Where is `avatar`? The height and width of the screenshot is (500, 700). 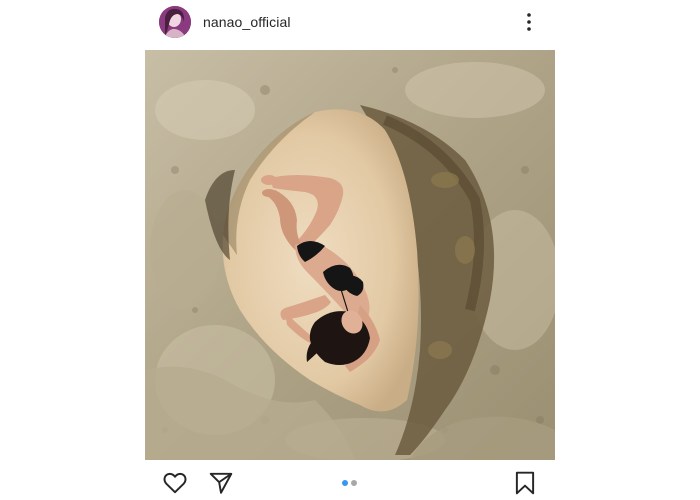
avatar is located at coordinates (175, 22).